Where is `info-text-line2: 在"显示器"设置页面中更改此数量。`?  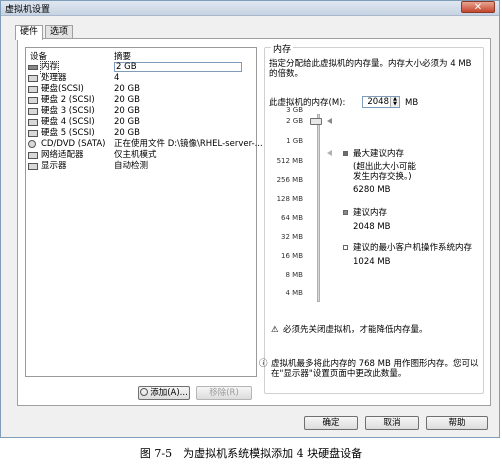 info-text-line2: 在"显示器"设置页面中更改此数量。 is located at coordinates (339, 374).